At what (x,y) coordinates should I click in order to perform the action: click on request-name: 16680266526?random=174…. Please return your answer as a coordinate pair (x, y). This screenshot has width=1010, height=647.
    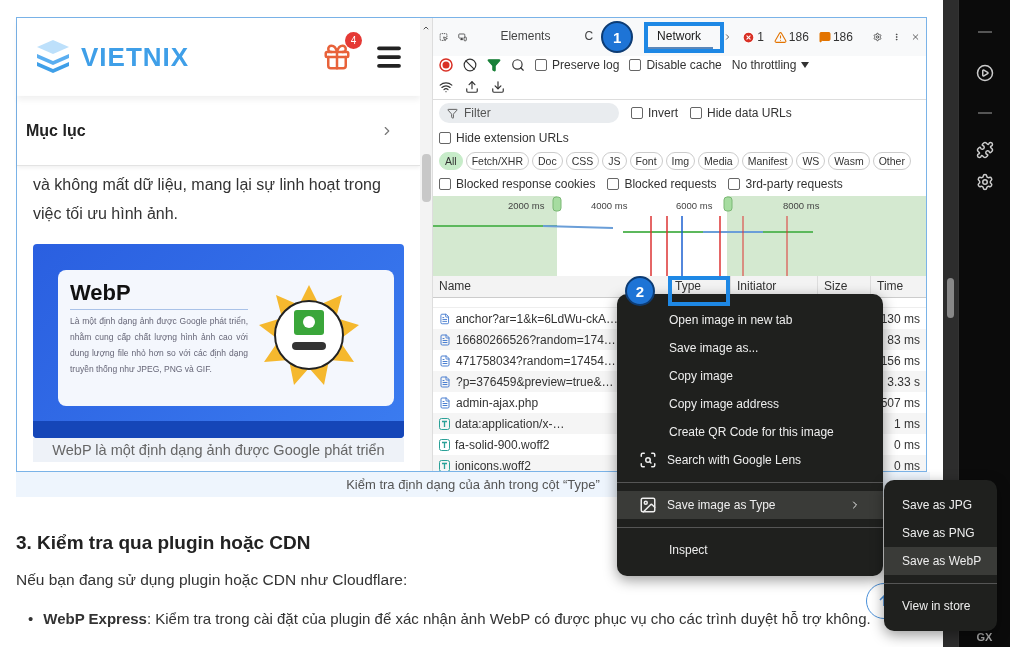
    Looking at the image, I should click on (525, 339).